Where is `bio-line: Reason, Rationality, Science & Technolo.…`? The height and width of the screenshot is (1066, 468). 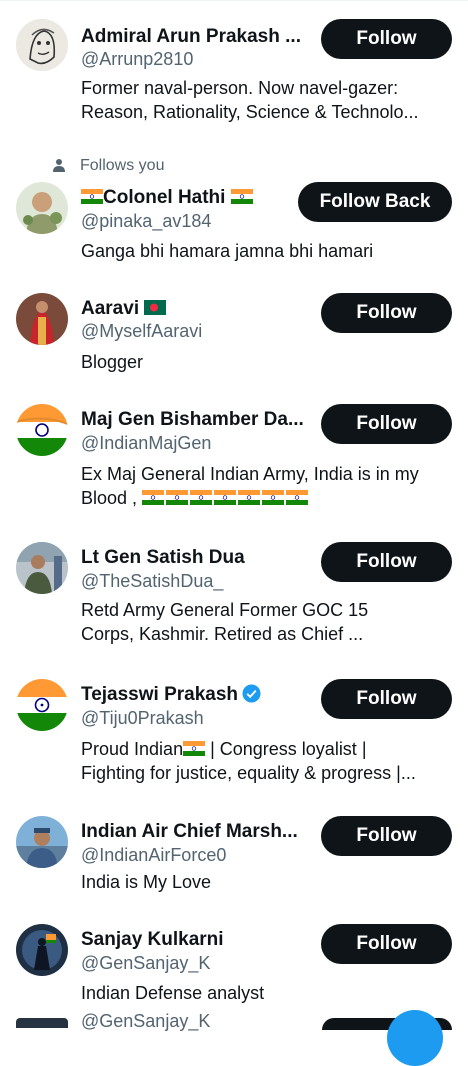 bio-line: Reason, Rationality, Science & Technolo.… is located at coordinates (250, 112).